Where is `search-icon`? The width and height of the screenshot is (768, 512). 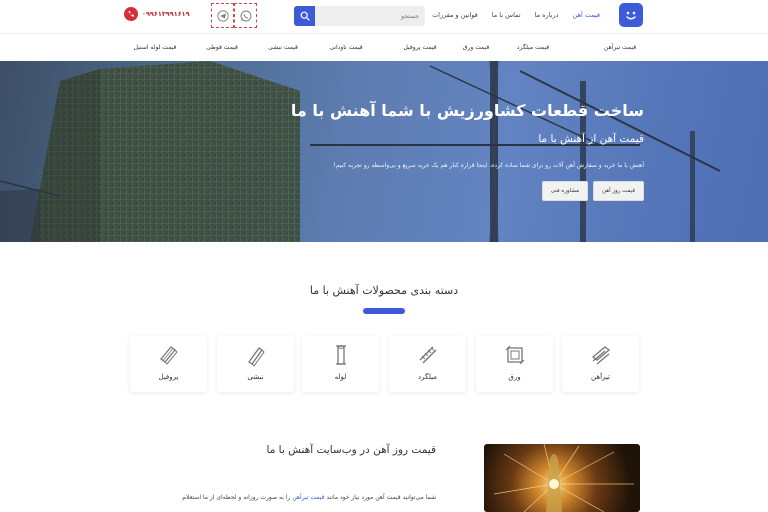
search-icon is located at coordinates (305, 16).